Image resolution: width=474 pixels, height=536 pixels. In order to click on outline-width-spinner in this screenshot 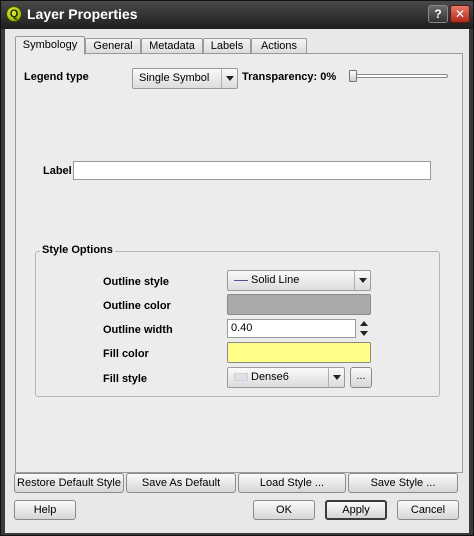, I will do `click(364, 328)`.